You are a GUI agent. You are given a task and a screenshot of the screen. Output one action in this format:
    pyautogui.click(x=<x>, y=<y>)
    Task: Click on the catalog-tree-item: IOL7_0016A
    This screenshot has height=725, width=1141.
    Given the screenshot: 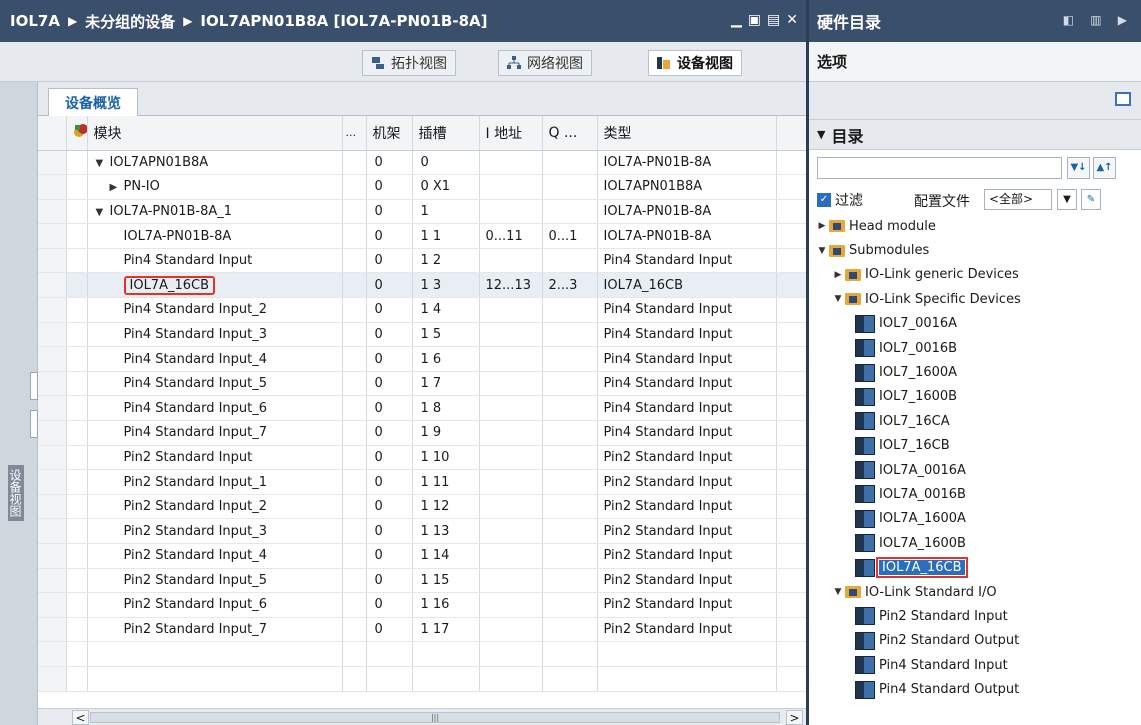 What is the action you would take?
    pyautogui.click(x=975, y=324)
    